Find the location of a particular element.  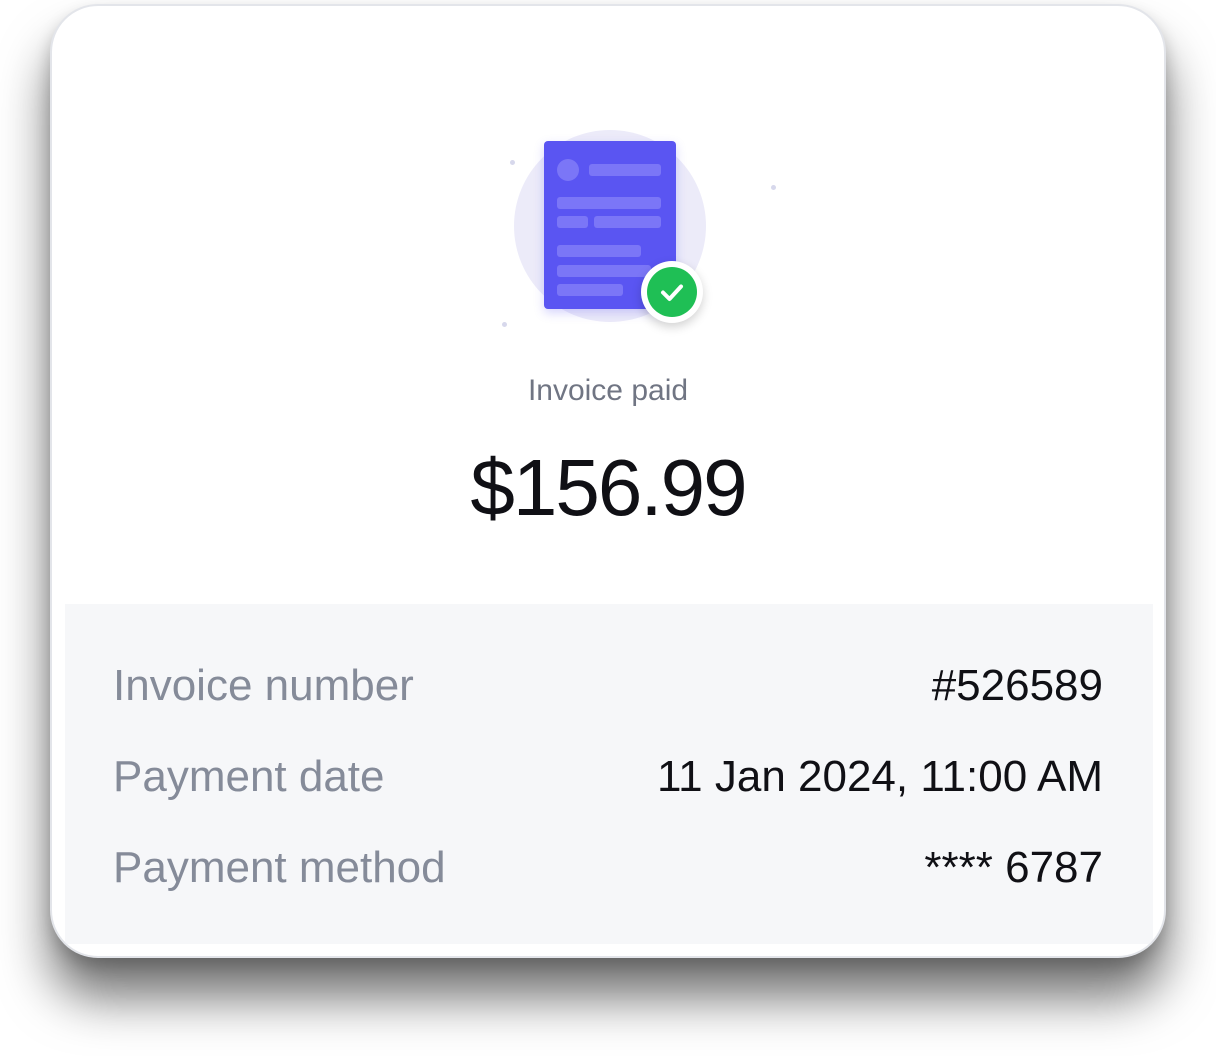

detail-row-invoice-number: Invoice number #526589 is located at coordinates (608, 686).